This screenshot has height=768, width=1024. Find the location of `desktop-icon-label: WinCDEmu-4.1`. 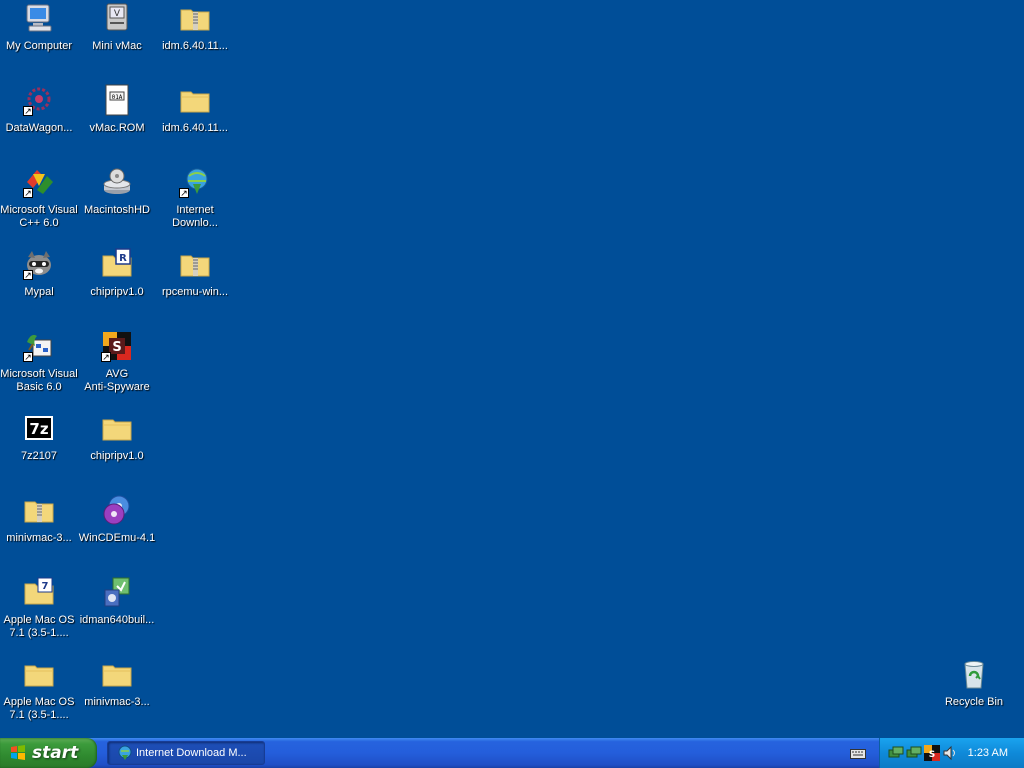

desktop-icon-label: WinCDEmu-4.1 is located at coordinates (117, 538).